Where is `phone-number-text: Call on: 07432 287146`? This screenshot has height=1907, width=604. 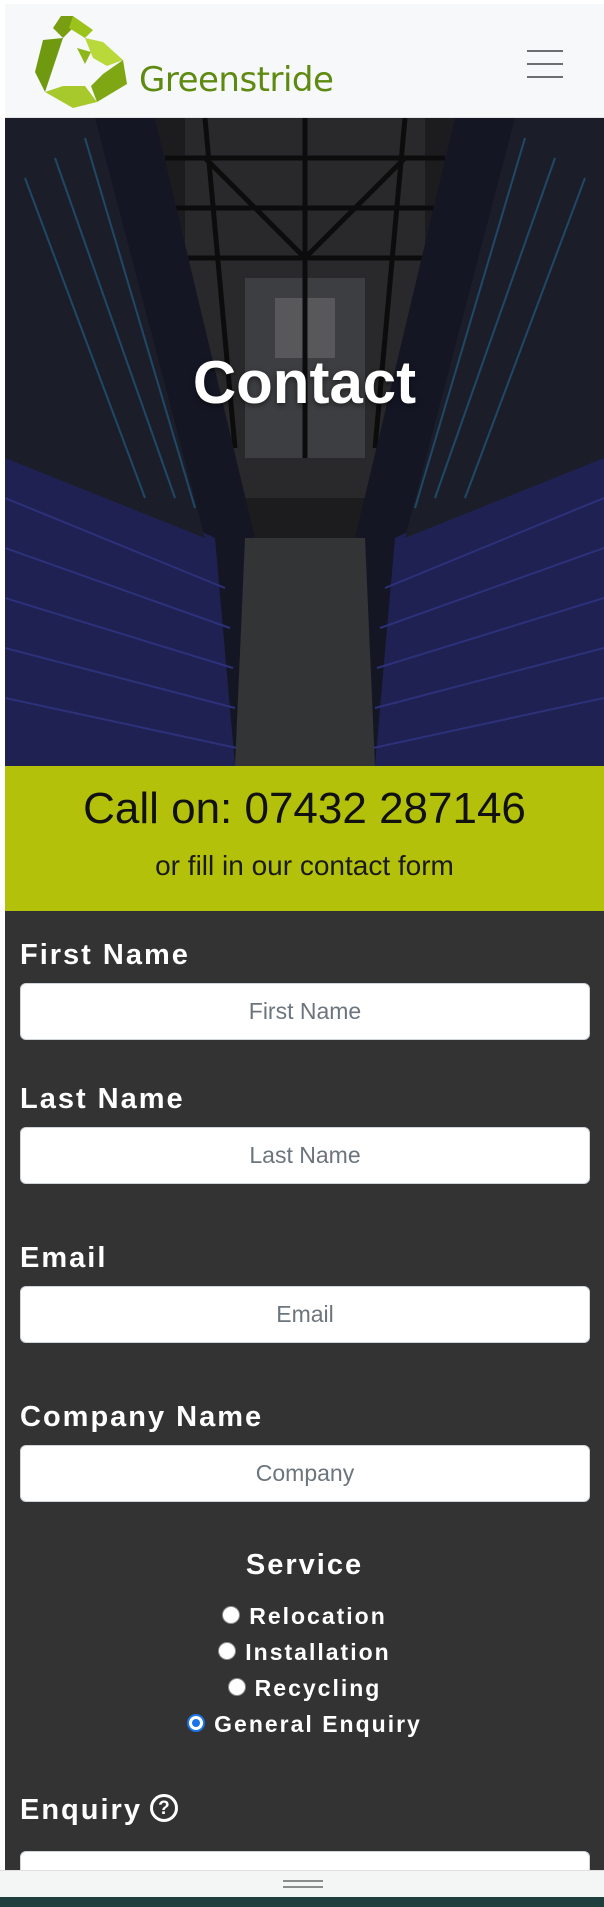
phone-number-text: Call on: 07432 287146 is located at coordinates (304, 809).